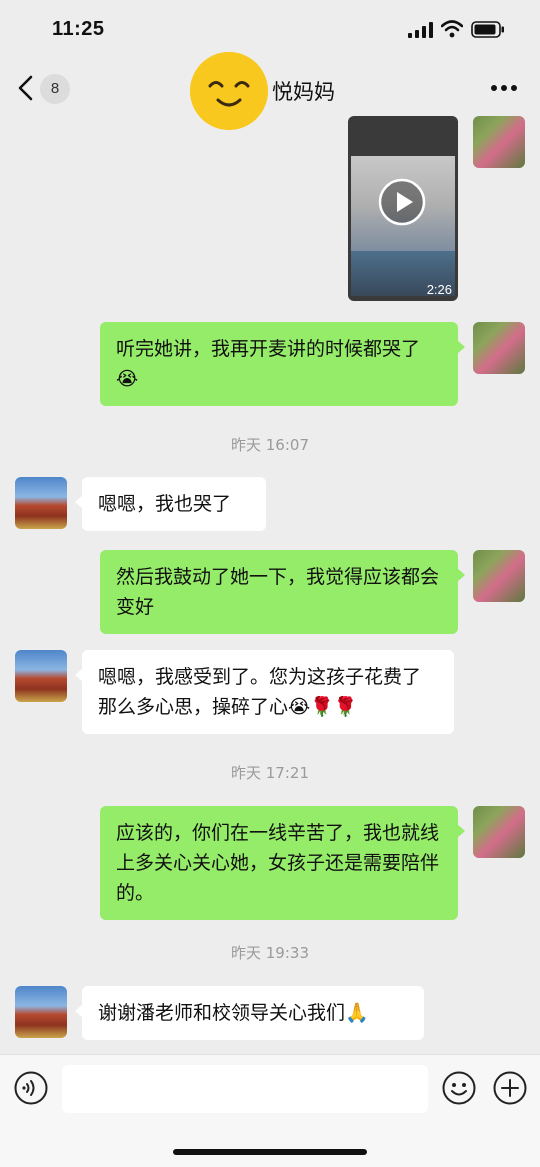 Image resolution: width=540 pixels, height=1167 pixels. I want to click on video-duration: 2:26, so click(439, 289).